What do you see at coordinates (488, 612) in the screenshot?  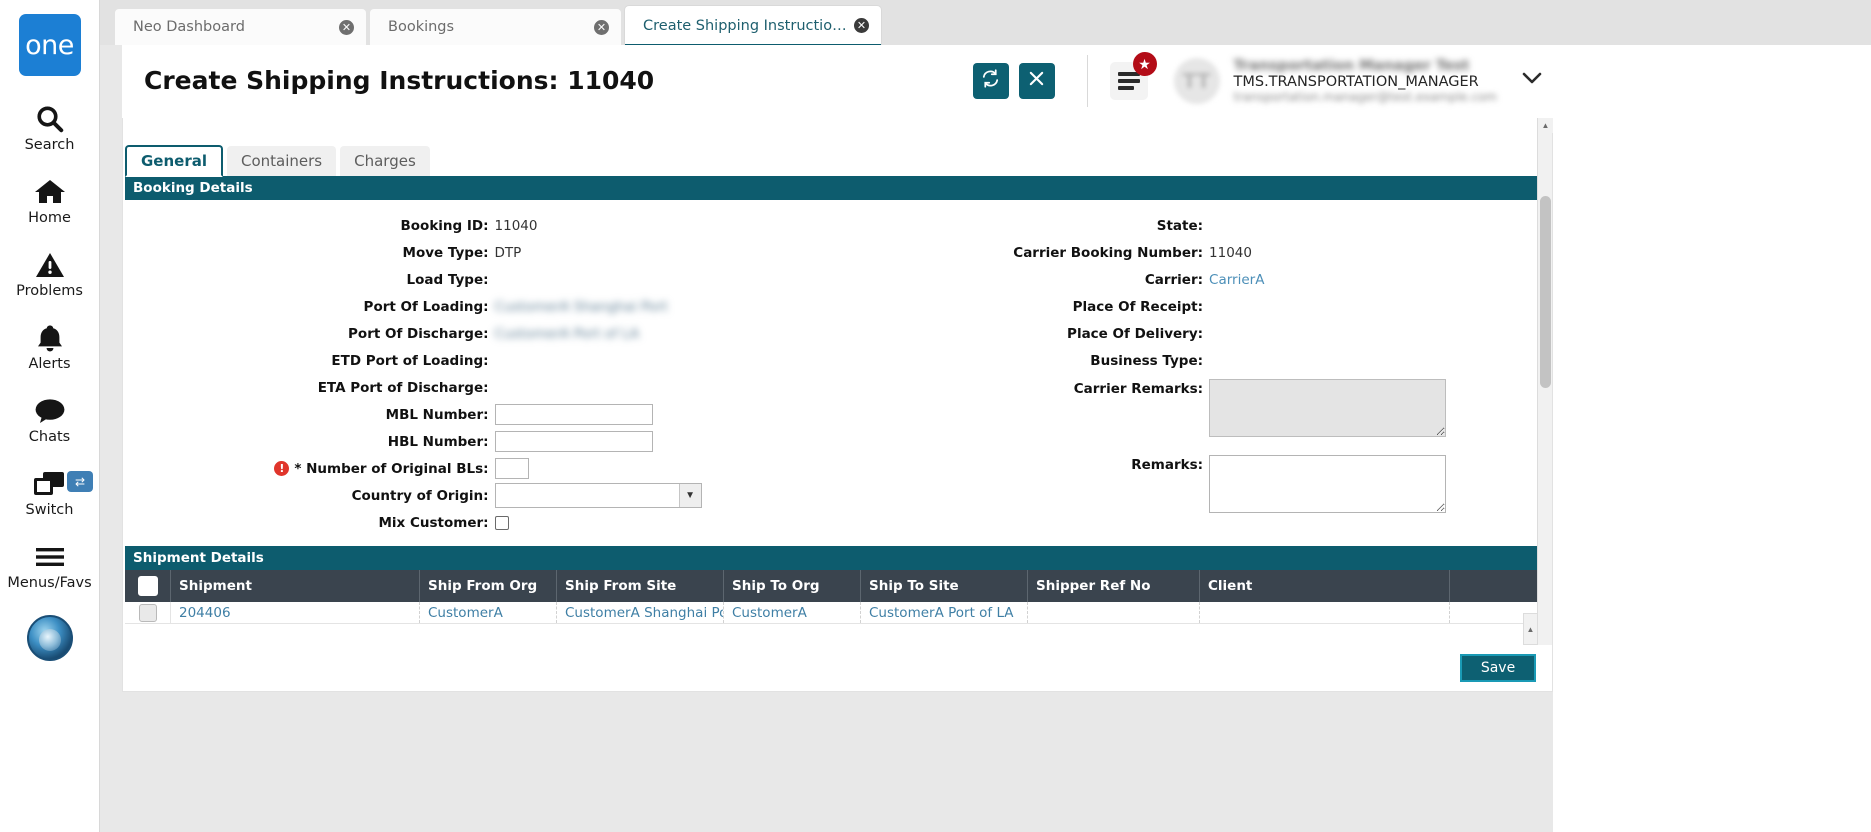 I see `cell-ship-from-org: CustomerA` at bounding box center [488, 612].